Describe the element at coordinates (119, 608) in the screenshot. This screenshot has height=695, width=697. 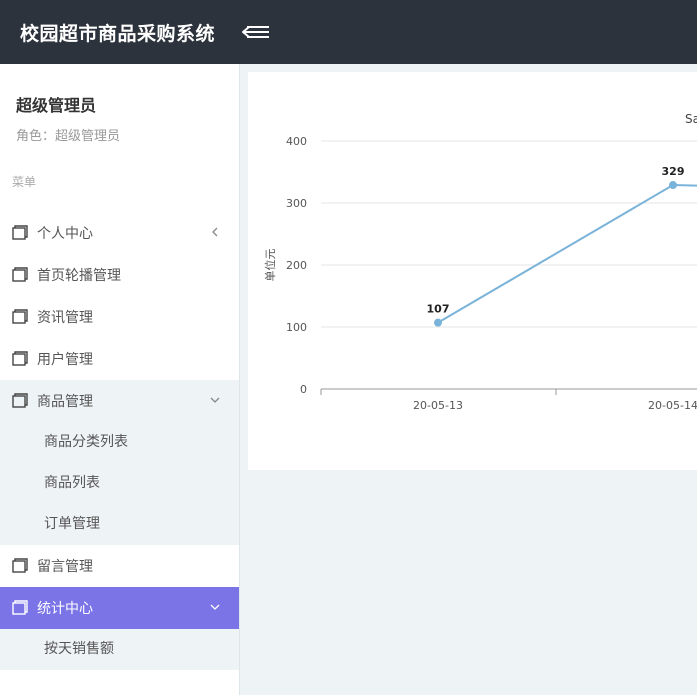
I see `nav-item-statistics: 统计中心` at that location.